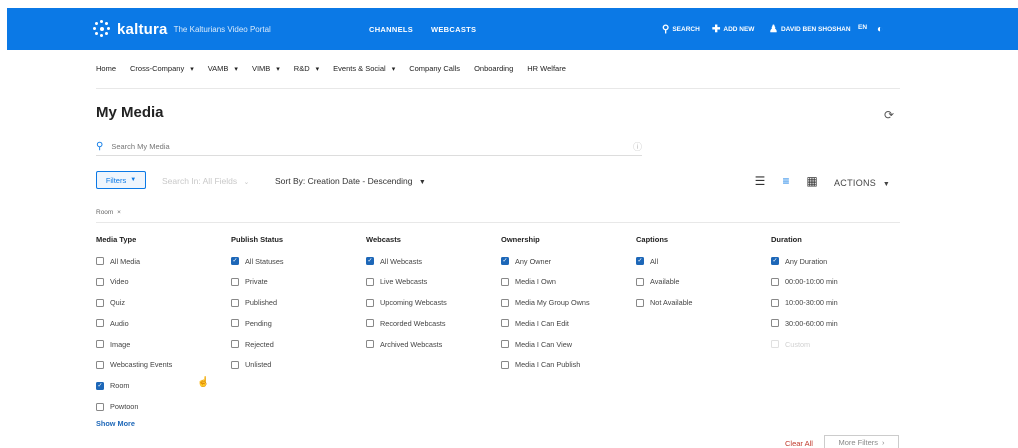 The height and width of the screenshot is (448, 1018). I want to click on filter-option: ✓ All Statuses, so click(257, 261).